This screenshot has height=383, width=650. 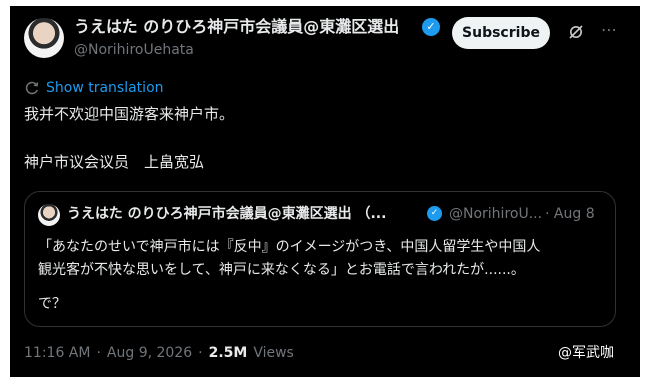 I want to click on quote-text-line: 観光客が不快な思いをして、神戸に来なくなる」とお電話で言われたが......。, so click(x=281, y=270).